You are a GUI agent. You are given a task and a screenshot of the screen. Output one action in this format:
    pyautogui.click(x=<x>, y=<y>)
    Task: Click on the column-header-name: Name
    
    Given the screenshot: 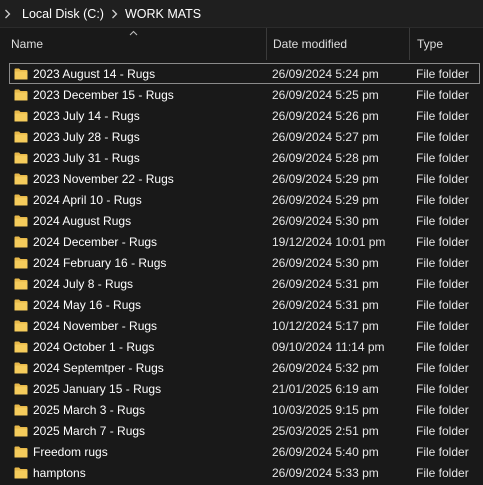 What is the action you would take?
    pyautogui.click(x=133, y=44)
    